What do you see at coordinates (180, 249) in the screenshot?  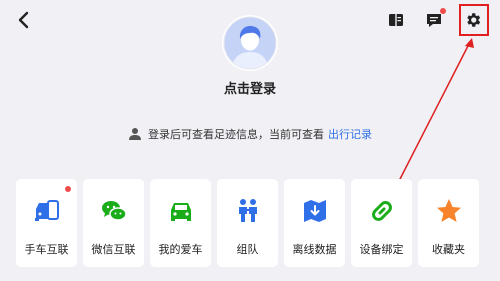 I see `tile-label: 我的爱车` at bounding box center [180, 249].